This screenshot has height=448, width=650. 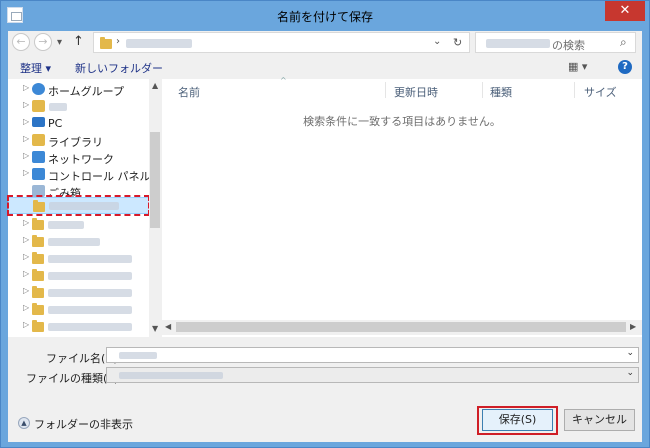 What do you see at coordinates (38, 157) in the screenshot?
I see `network-icon` at bounding box center [38, 157].